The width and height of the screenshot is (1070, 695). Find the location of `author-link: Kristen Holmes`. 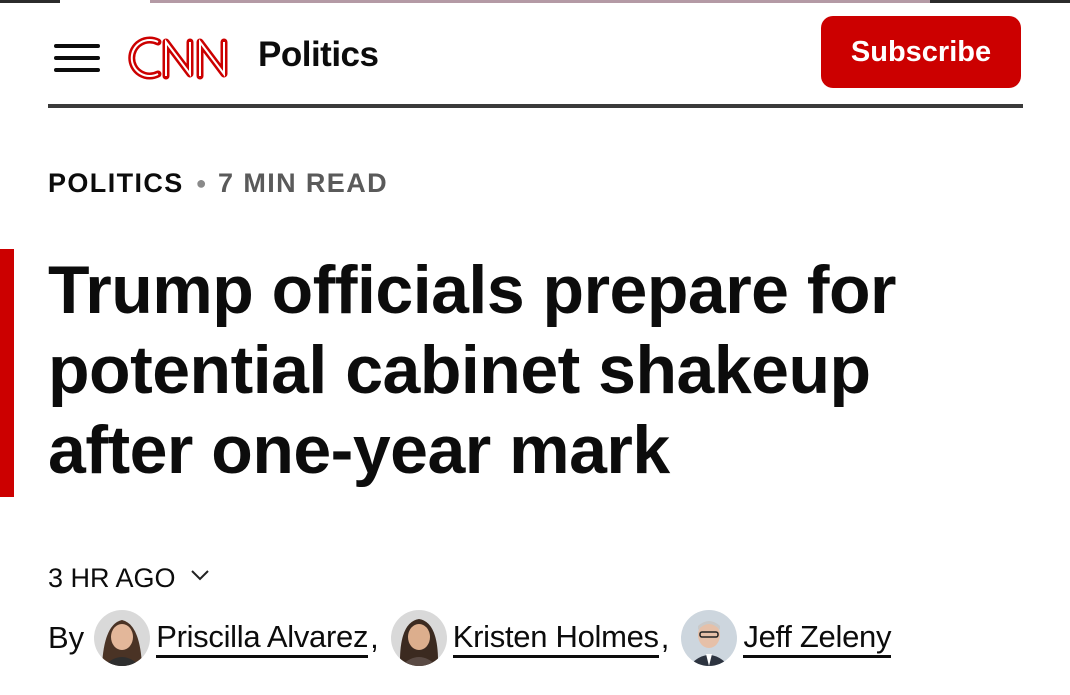

author-link: Kristen Holmes is located at coordinates (524, 638).